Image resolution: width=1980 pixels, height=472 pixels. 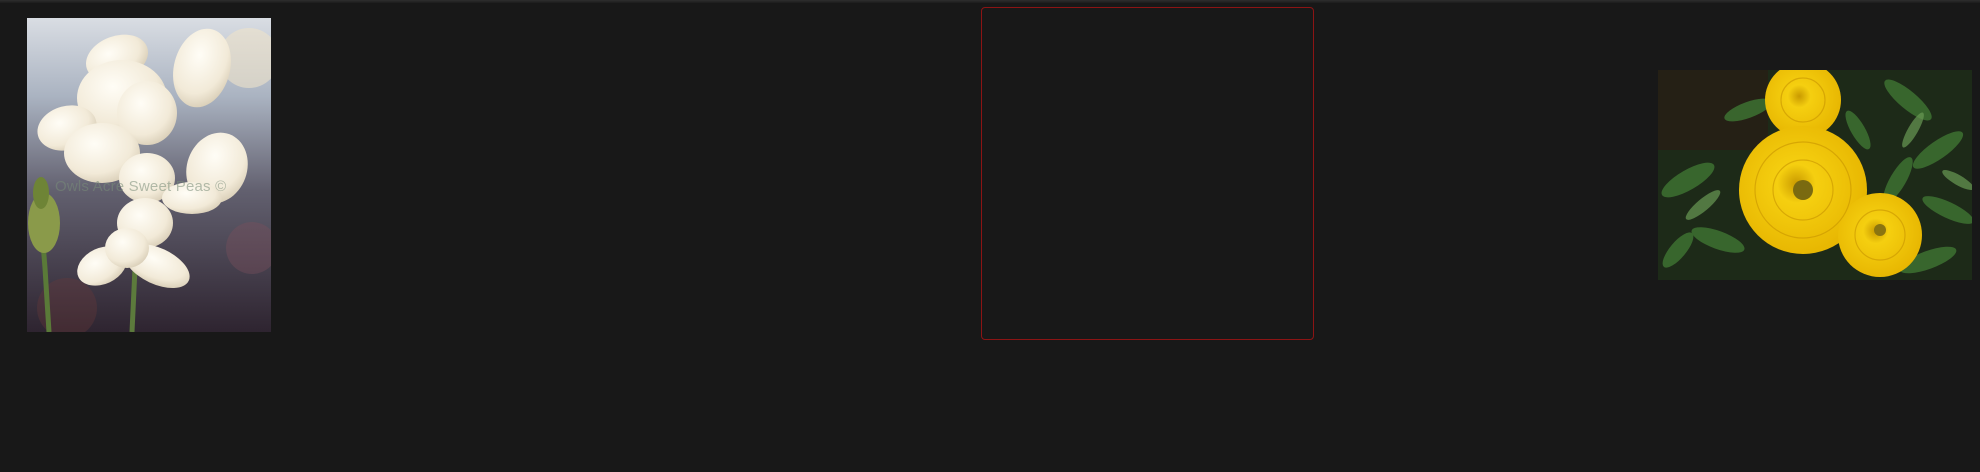 I want to click on marigold-photo, so click(x=1815, y=175).